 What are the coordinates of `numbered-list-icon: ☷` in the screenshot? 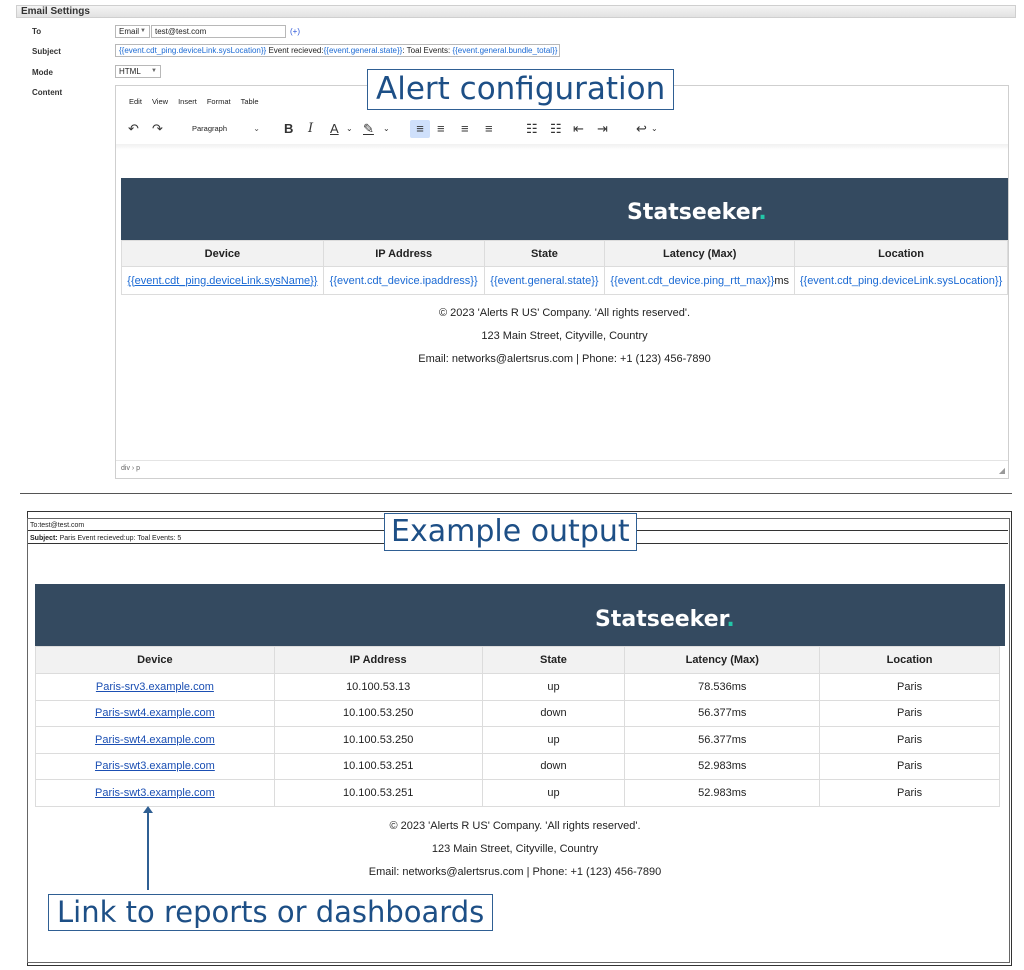 It's located at (556, 129).